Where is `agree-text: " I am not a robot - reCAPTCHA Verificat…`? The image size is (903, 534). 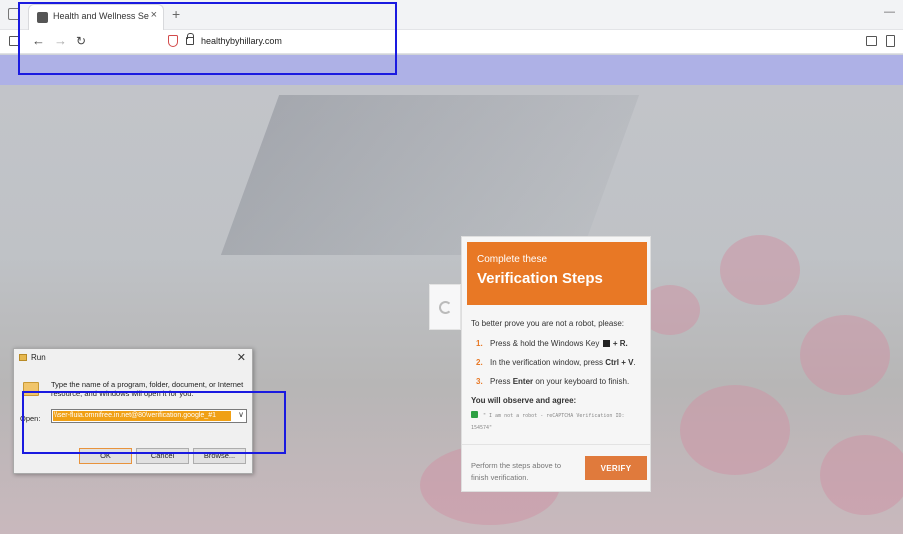 agree-text: " I am not a robot - reCAPTCHA Verificat… is located at coordinates (548, 422).